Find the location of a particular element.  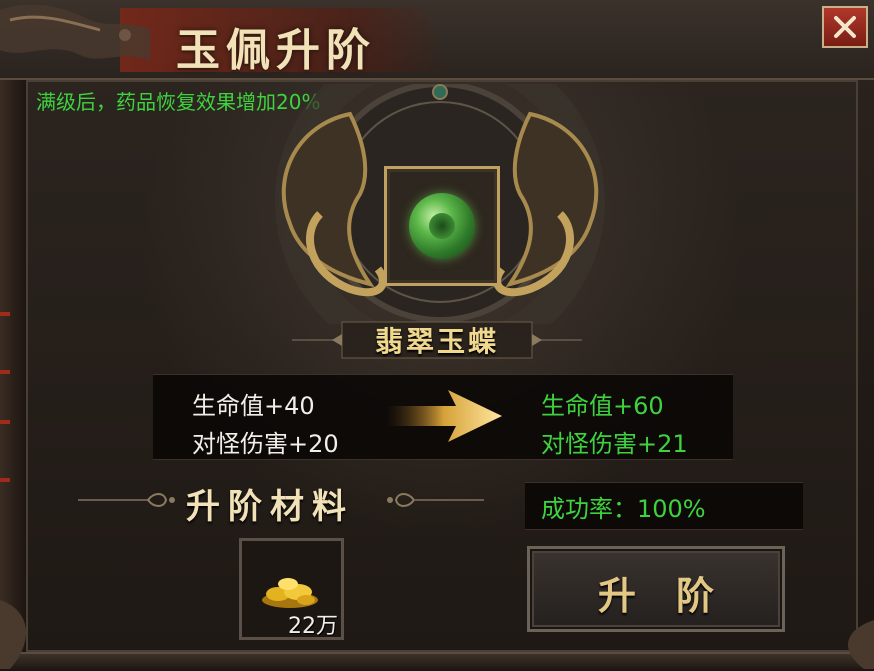

dragon-ornament-icon is located at coordinates (75, 32).